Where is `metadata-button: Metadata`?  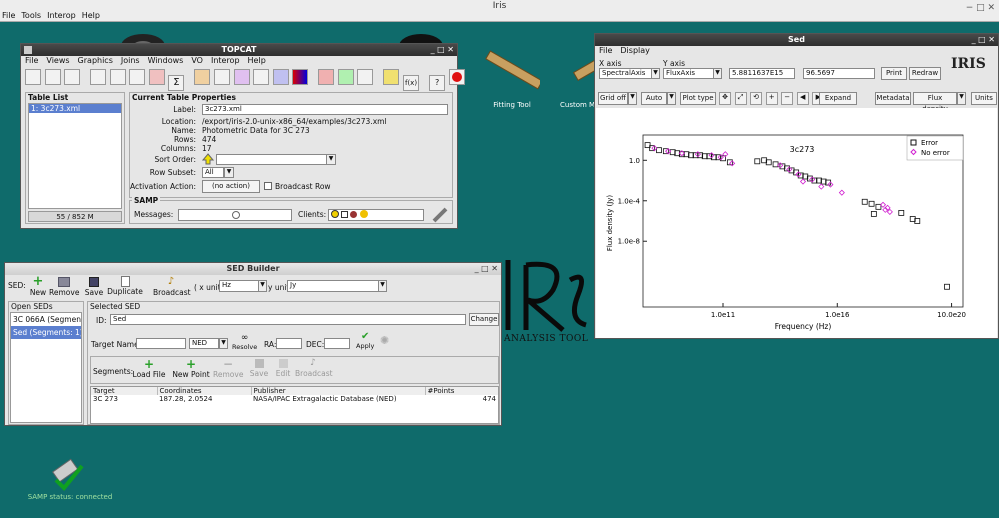 metadata-button: Metadata is located at coordinates (893, 98).